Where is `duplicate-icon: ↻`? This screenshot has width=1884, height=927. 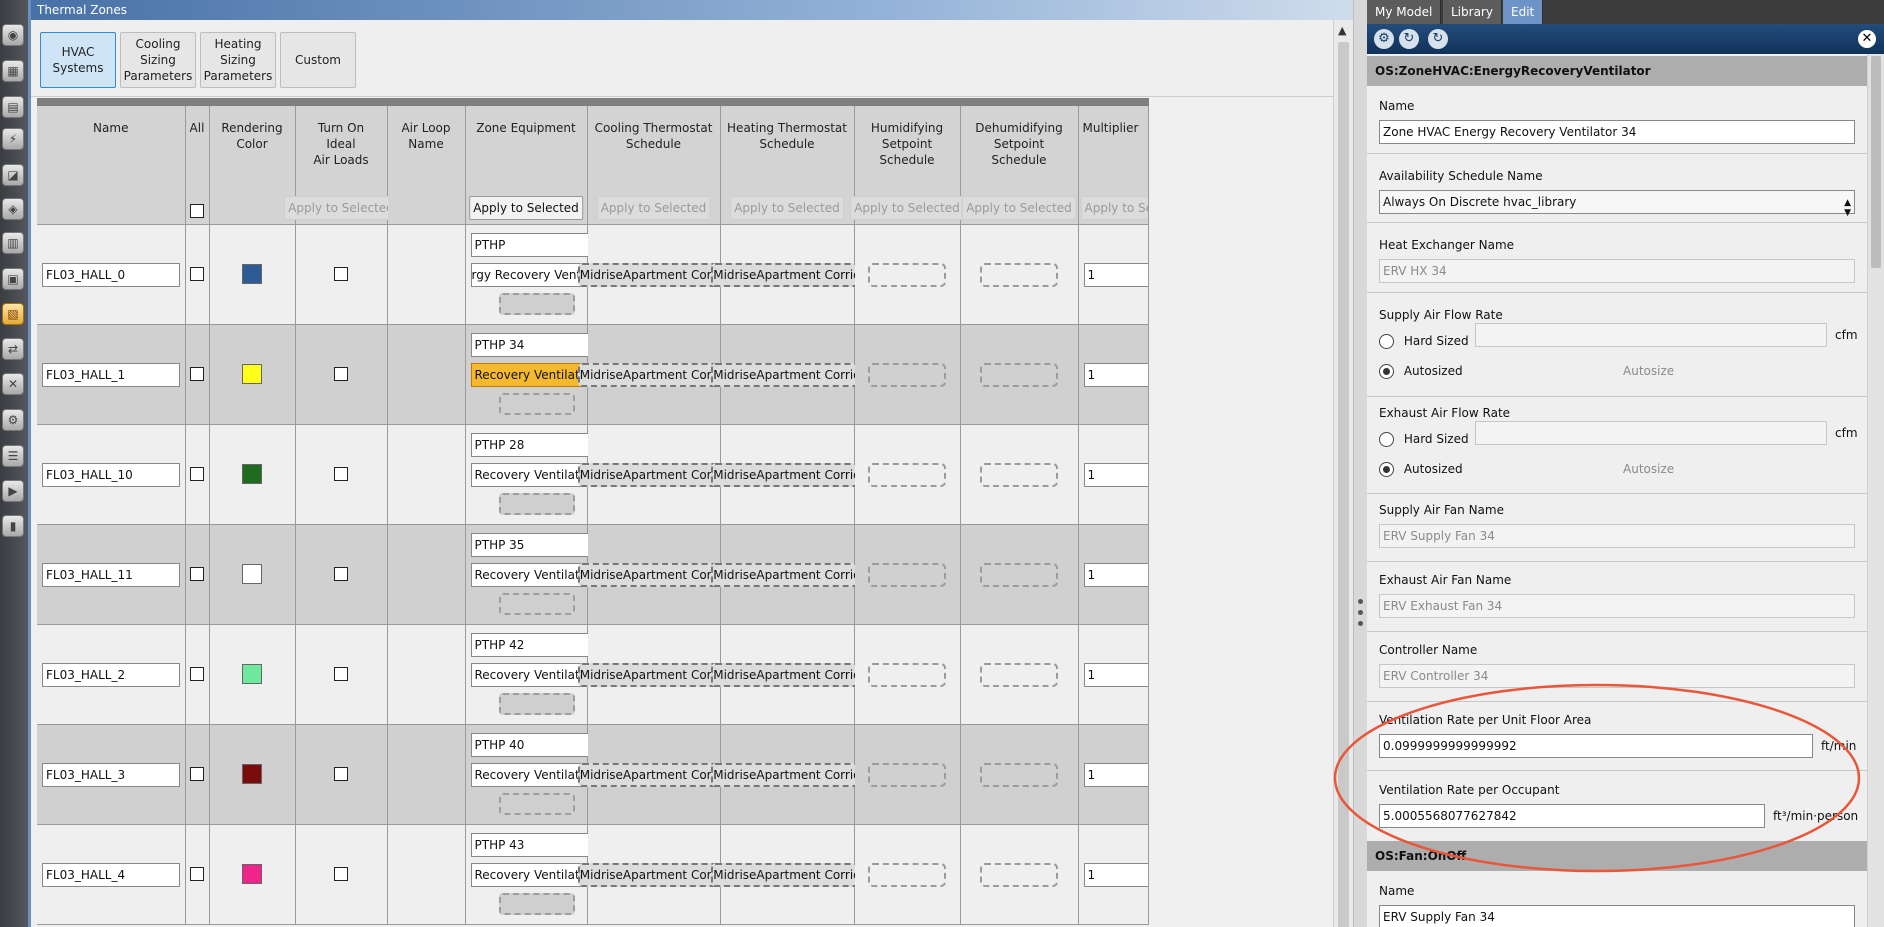 duplicate-icon: ↻ is located at coordinates (1438, 39).